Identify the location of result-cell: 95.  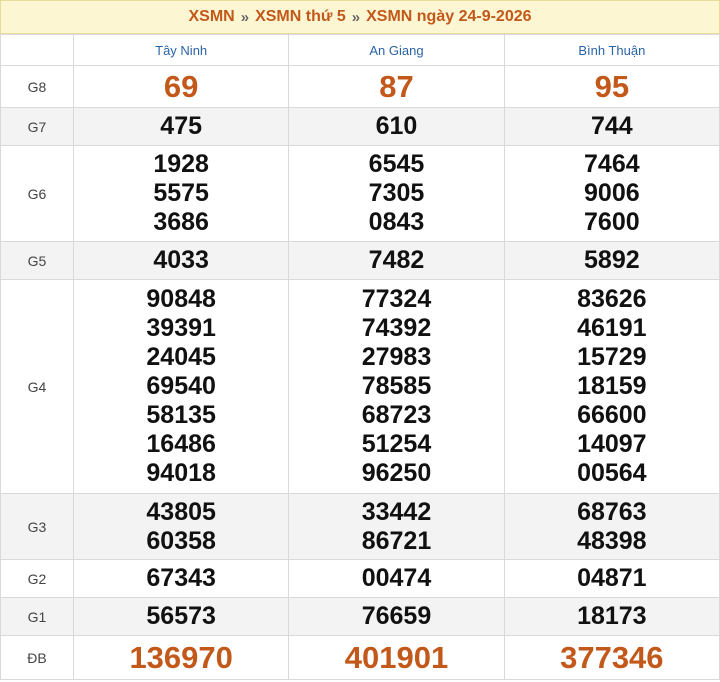
(611, 86).